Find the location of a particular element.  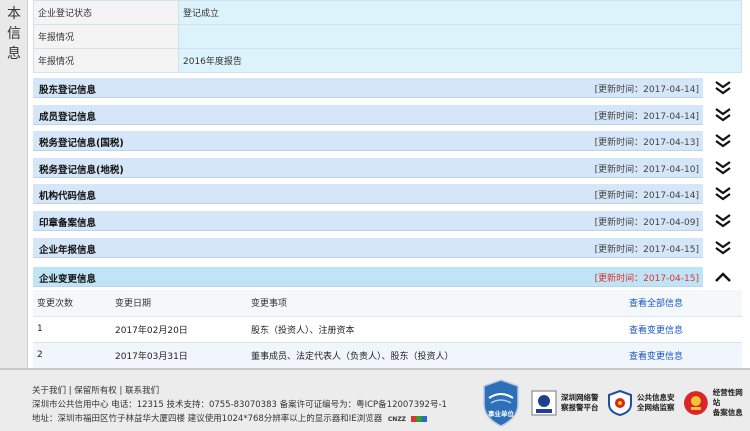

copyright-link: 保留所有权 is located at coordinates (95, 391).